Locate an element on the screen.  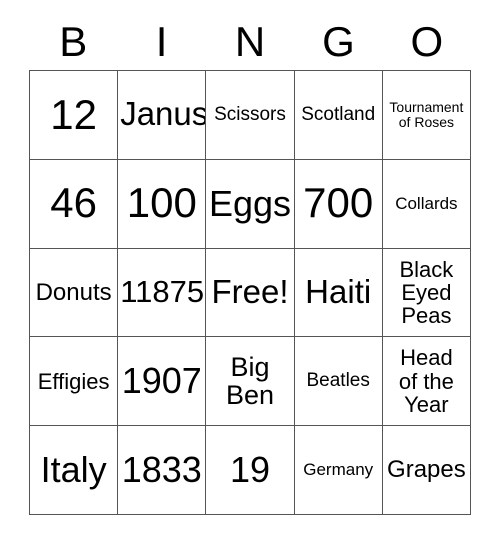
bingo-cell-r2c3: Eggs is located at coordinates (250, 204).